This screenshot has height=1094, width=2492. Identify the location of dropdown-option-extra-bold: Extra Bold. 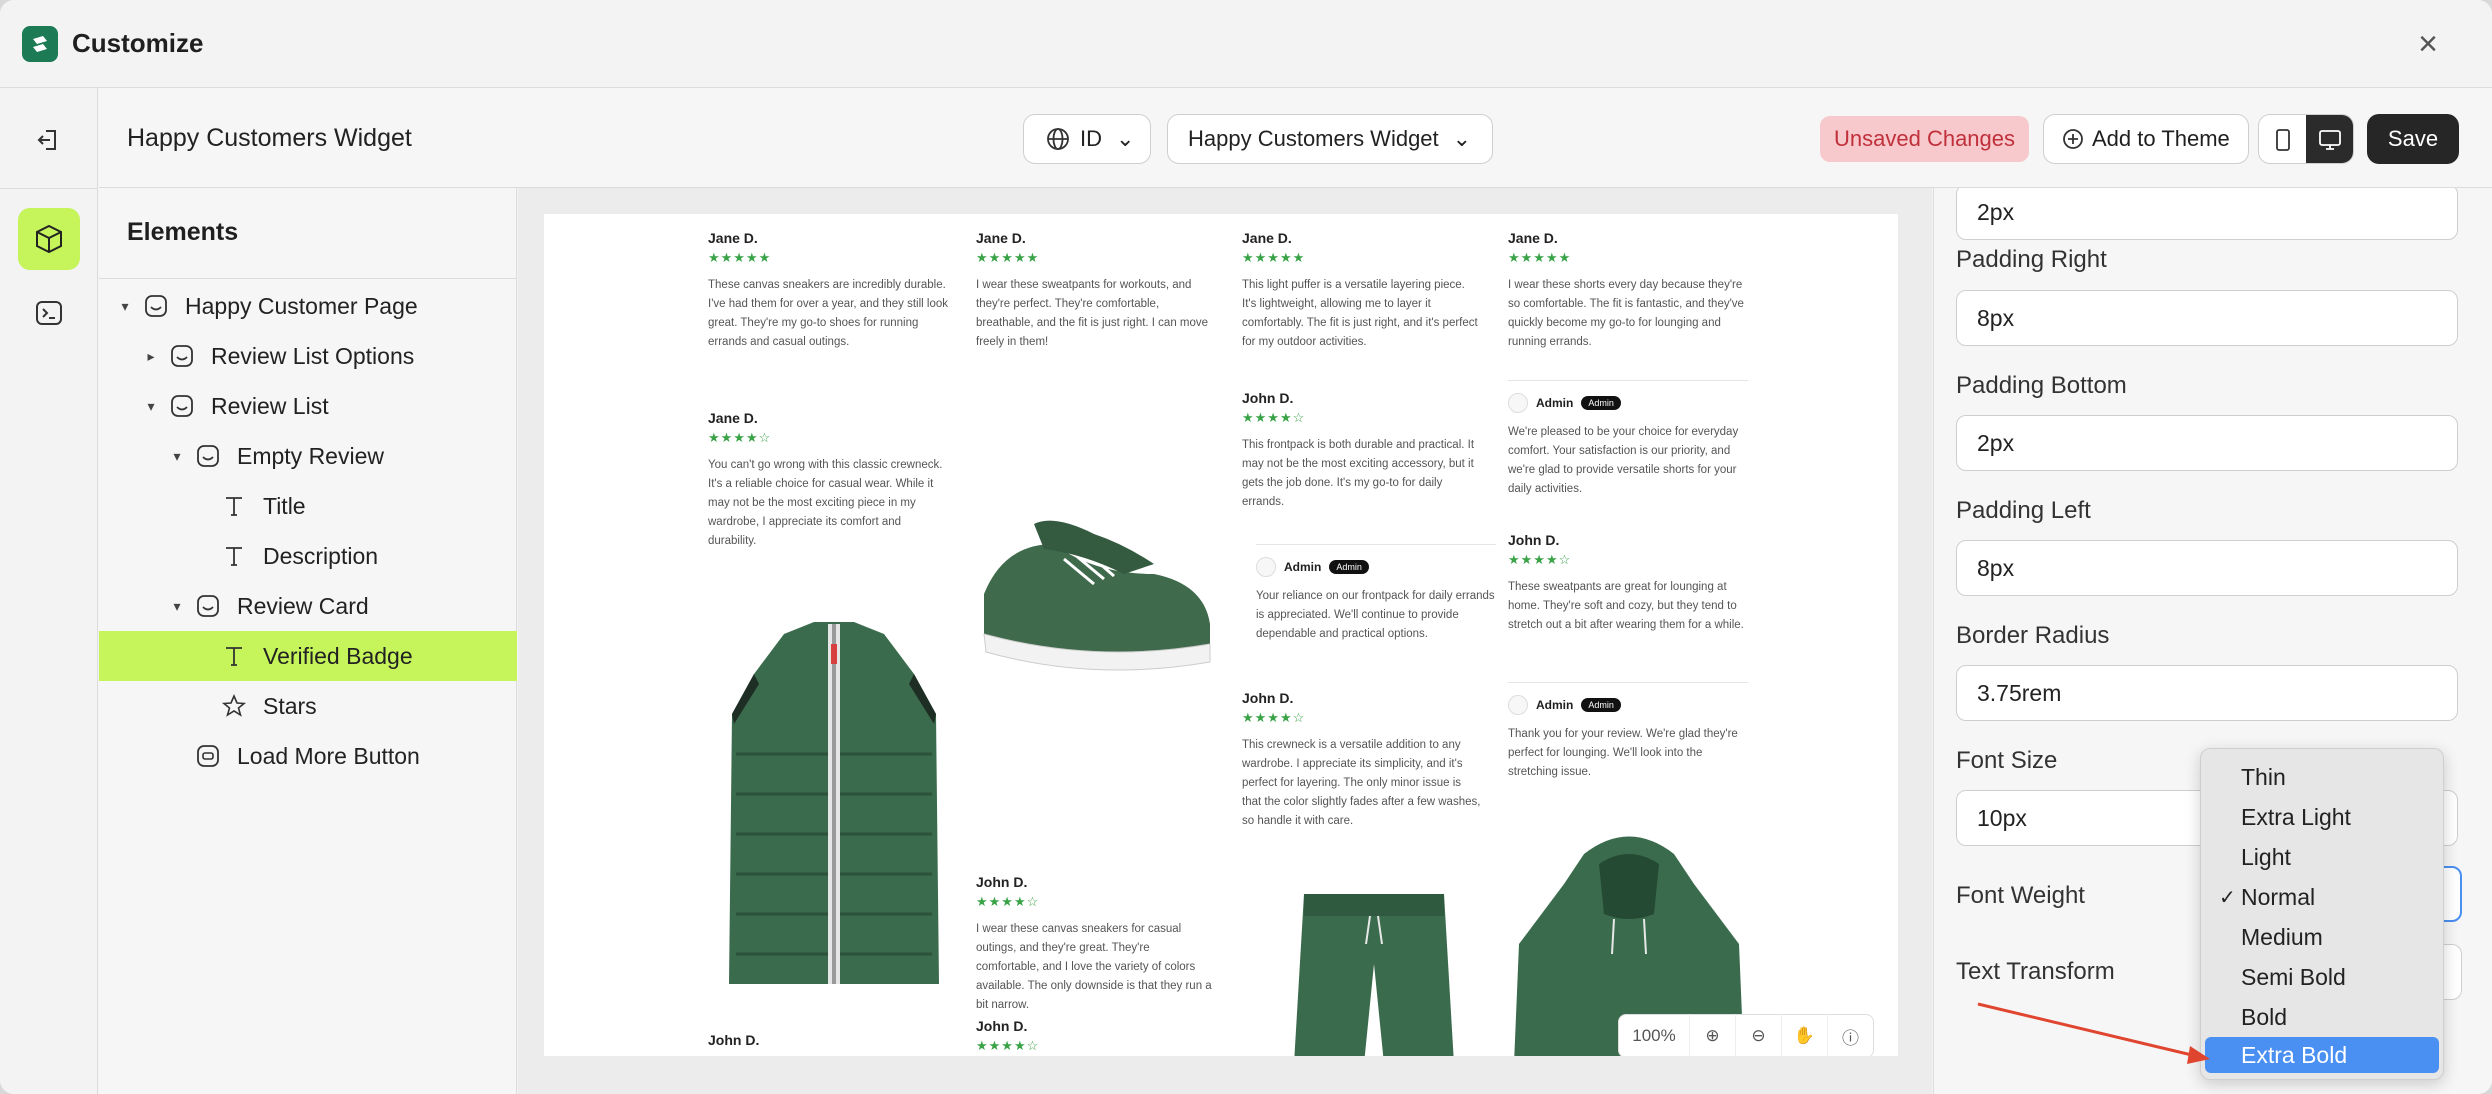
(2322, 1055).